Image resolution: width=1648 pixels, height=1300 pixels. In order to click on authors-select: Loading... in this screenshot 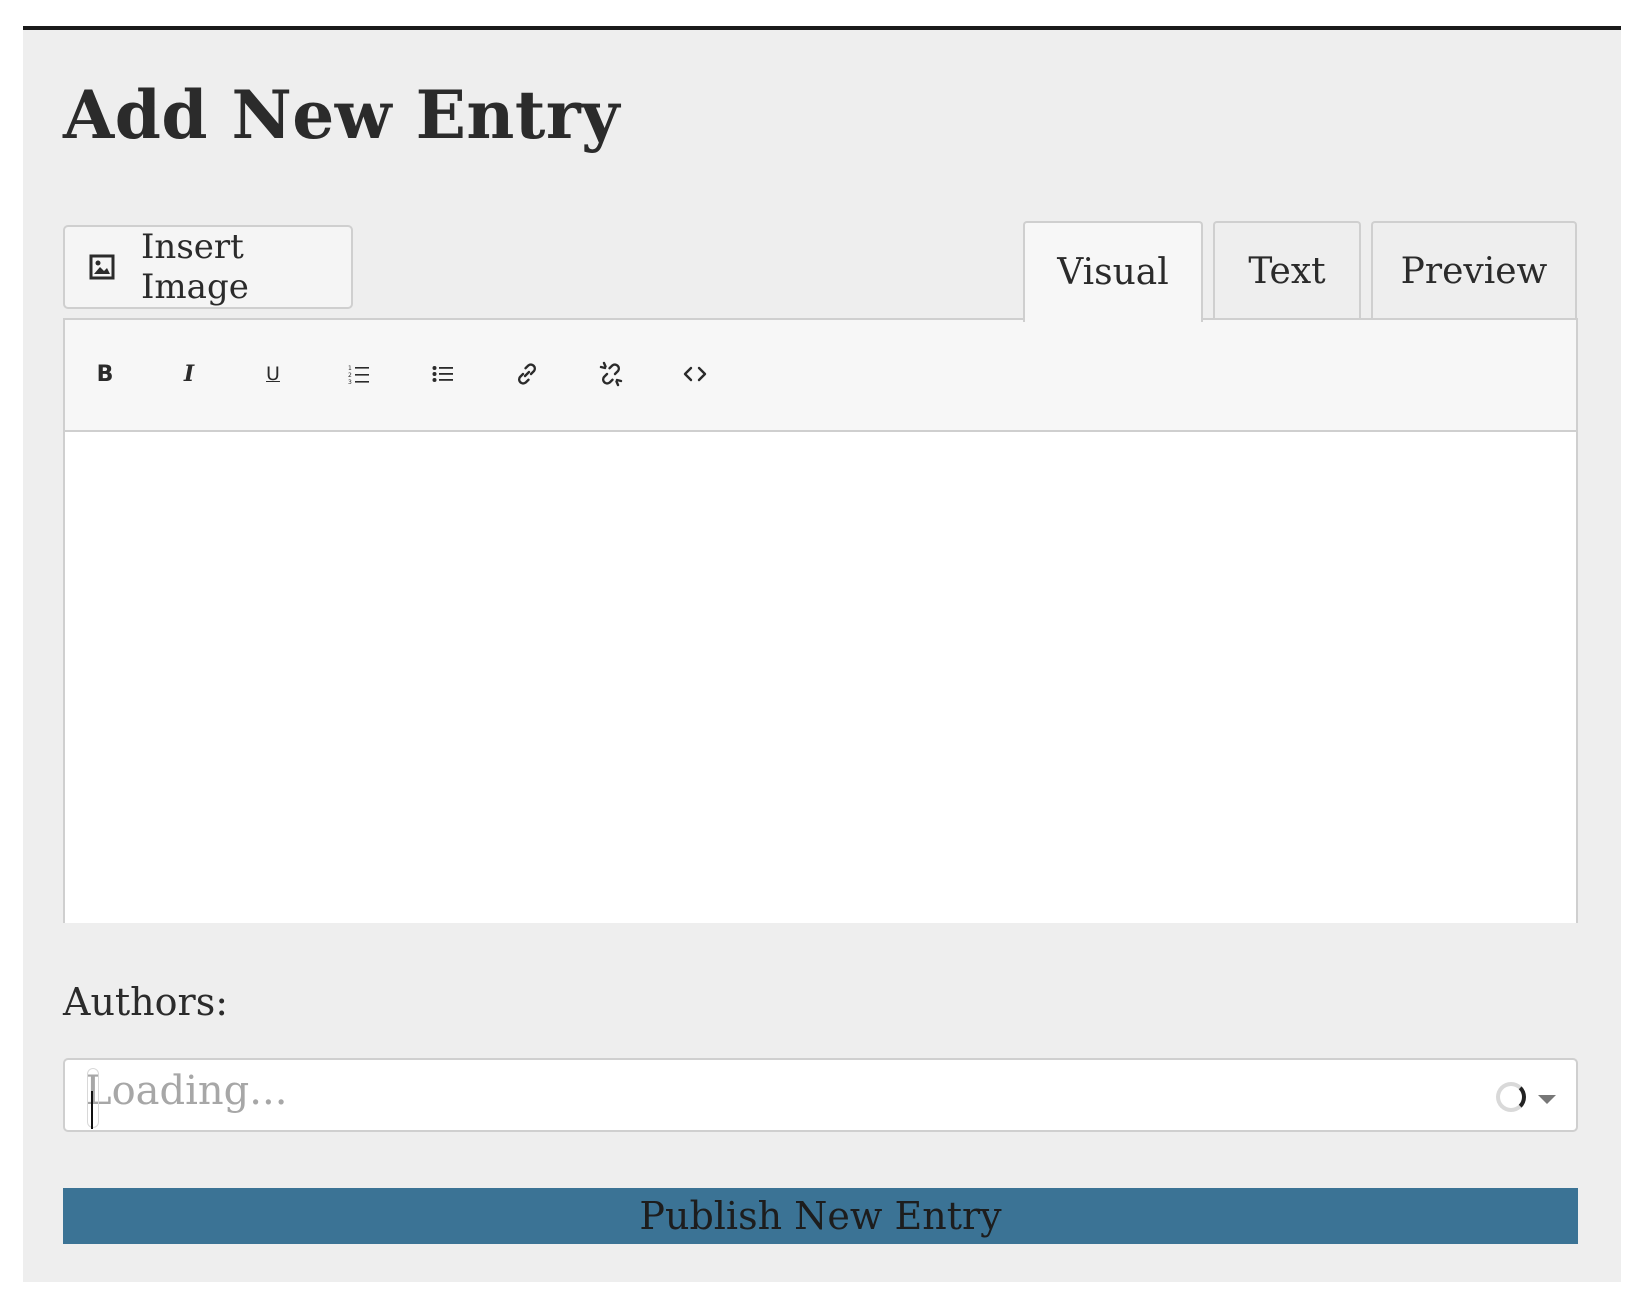, I will do `click(820, 1095)`.